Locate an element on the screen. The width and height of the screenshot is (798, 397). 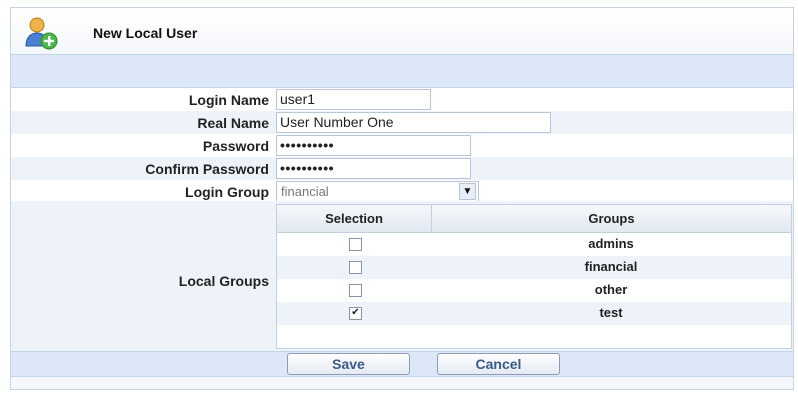
group-checkbox-admins is located at coordinates (355, 244).